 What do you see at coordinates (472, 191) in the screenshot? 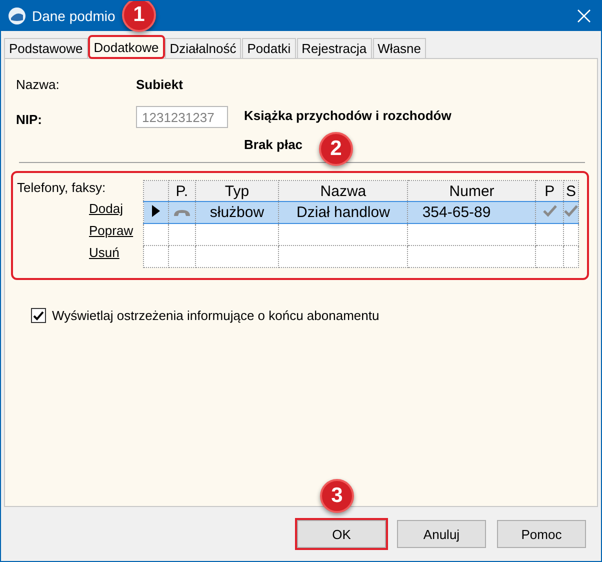
I see `column-header: Numer` at bounding box center [472, 191].